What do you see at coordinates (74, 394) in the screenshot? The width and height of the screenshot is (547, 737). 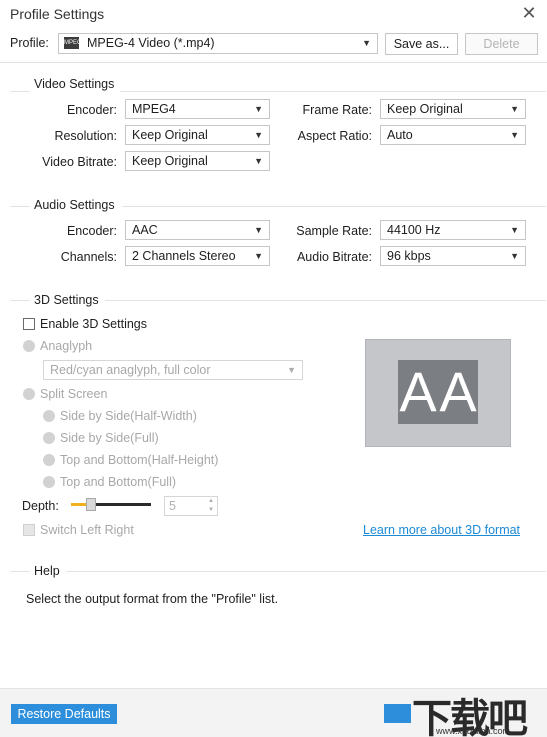 I see `split-screen-label: Split Screen` at bounding box center [74, 394].